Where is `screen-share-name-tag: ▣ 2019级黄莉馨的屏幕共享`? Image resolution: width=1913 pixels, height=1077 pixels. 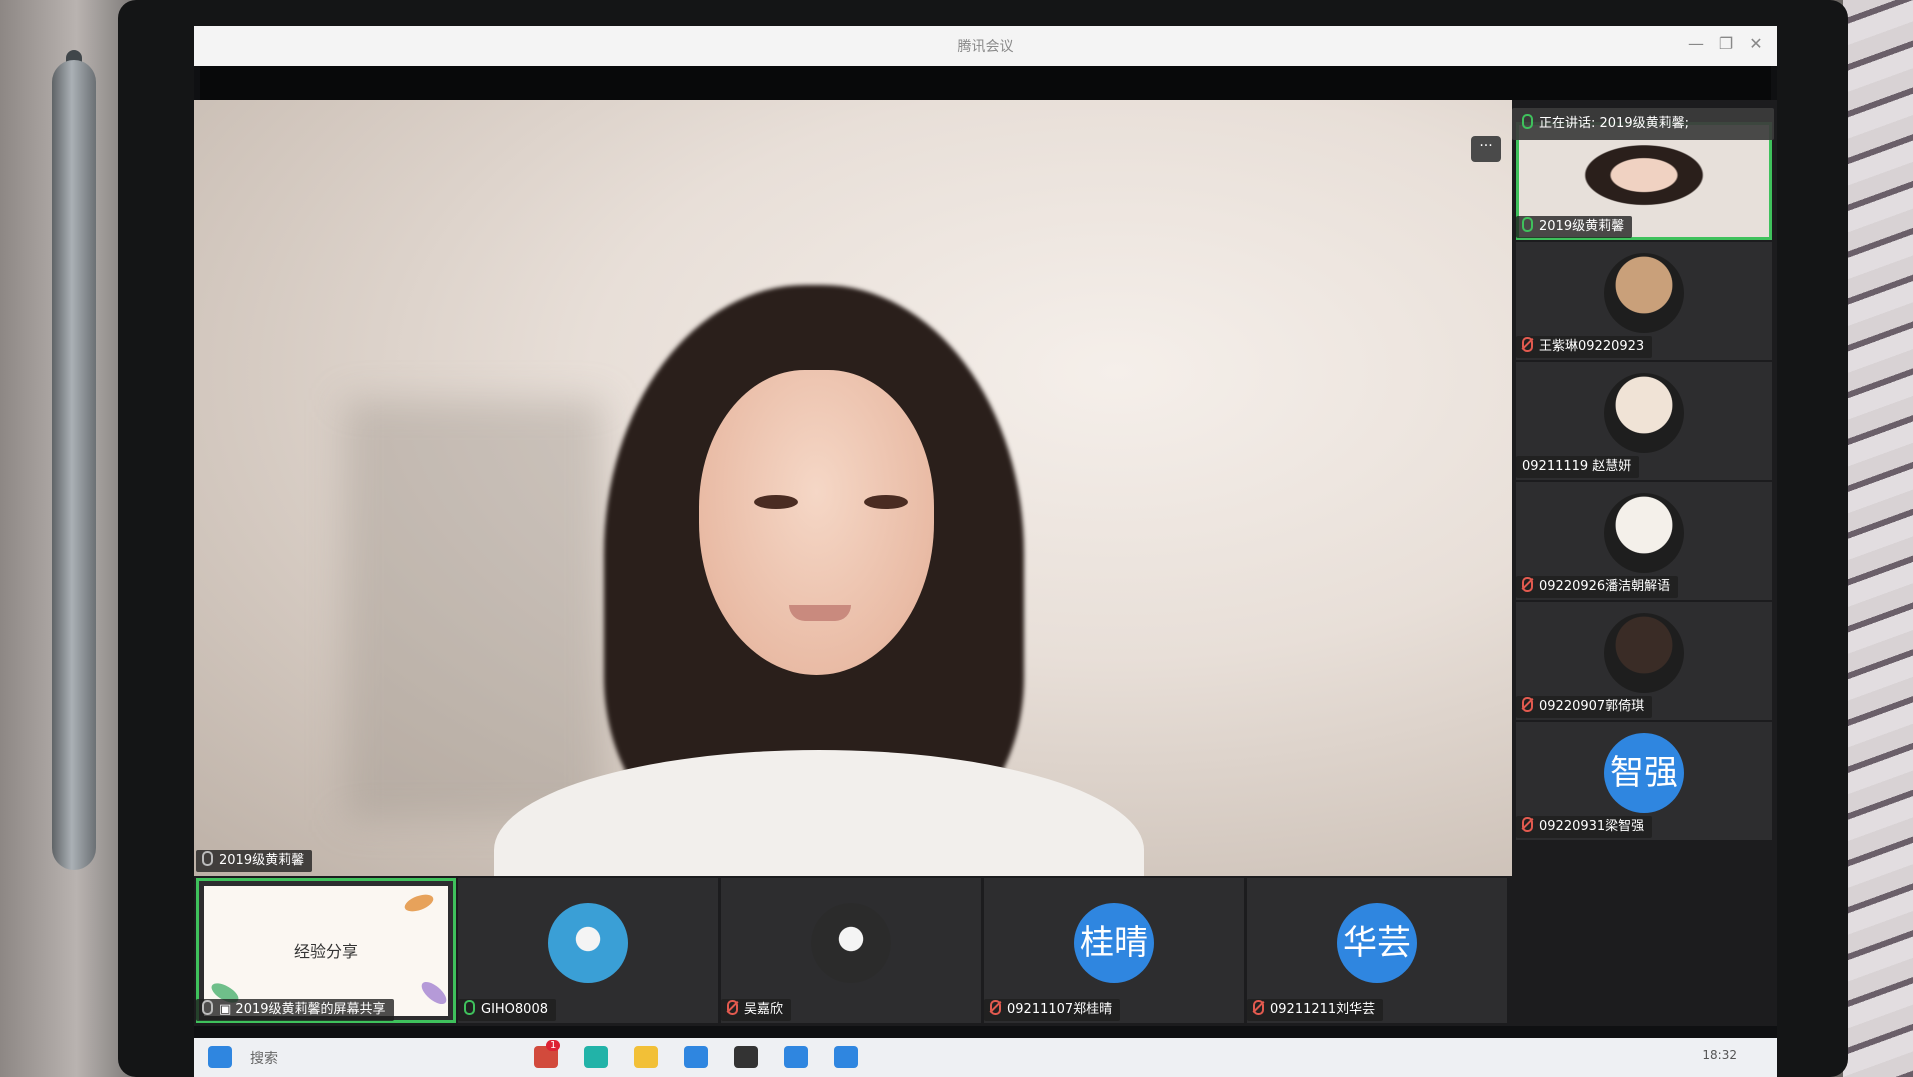 screen-share-name-tag: ▣ 2019级黄莉馨的屏幕共享 is located at coordinates (295, 1010).